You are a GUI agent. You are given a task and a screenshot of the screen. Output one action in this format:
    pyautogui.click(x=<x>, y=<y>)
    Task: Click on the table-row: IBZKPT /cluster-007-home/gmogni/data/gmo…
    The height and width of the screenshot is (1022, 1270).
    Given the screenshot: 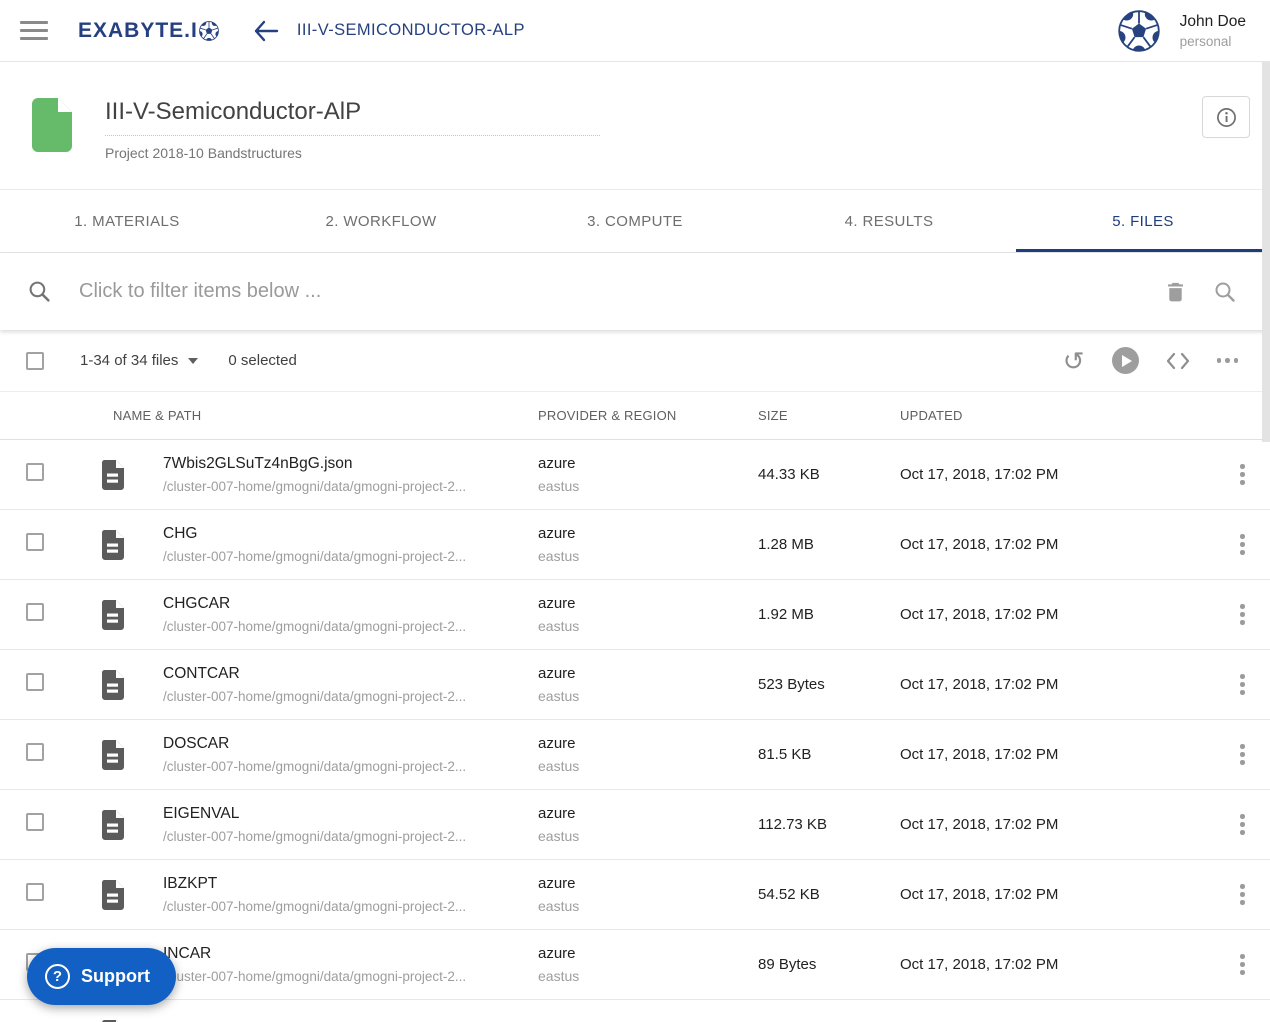 What is the action you would take?
    pyautogui.click(x=635, y=895)
    